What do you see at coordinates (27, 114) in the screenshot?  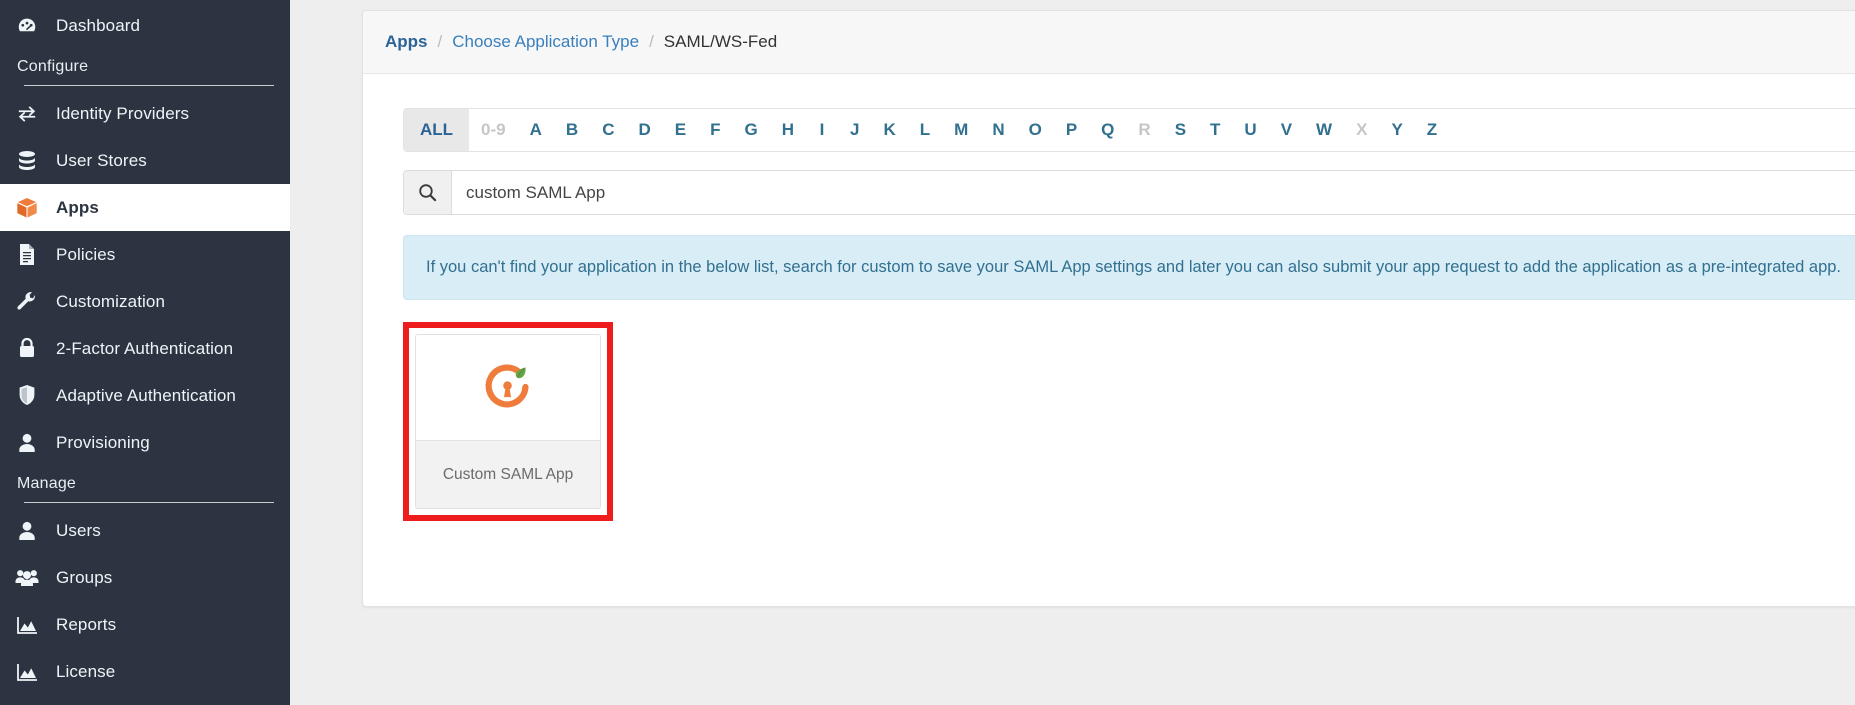 I see `exchange-arrows-icon` at bounding box center [27, 114].